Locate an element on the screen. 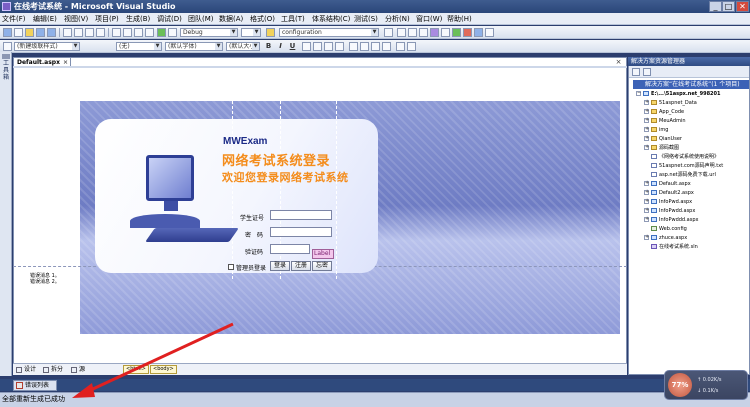  menu-test: 测试(S) is located at coordinates (366, 19).